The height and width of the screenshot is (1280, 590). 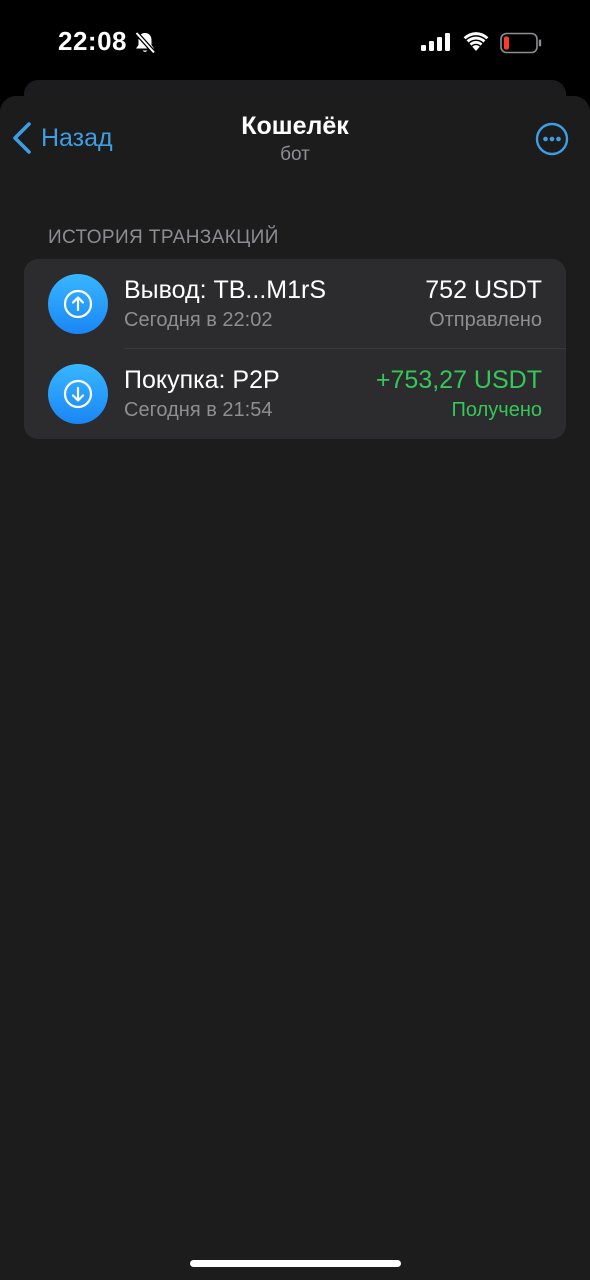 I want to click on wifi-icon, so click(x=476, y=44).